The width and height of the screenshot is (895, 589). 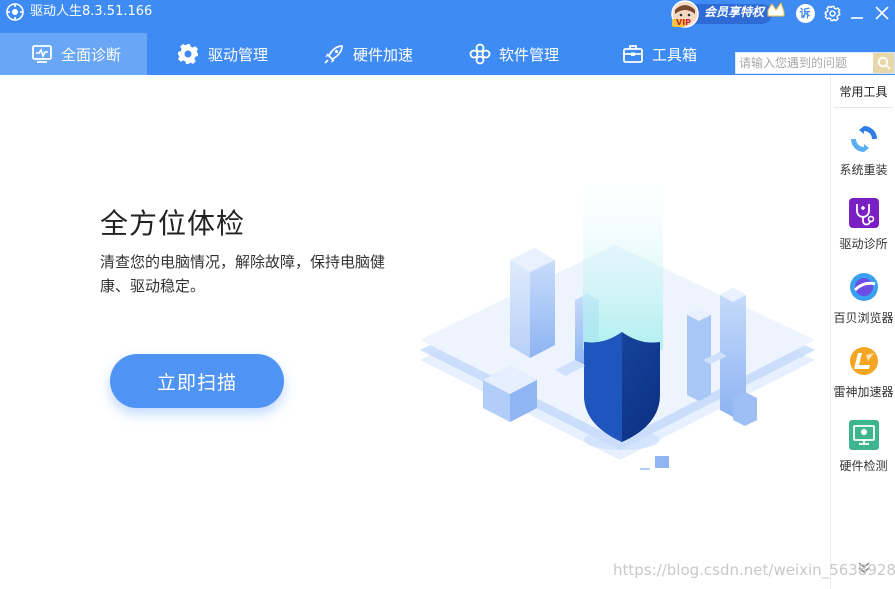 I want to click on tool-label: 百贝浏览器, so click(x=863, y=318).